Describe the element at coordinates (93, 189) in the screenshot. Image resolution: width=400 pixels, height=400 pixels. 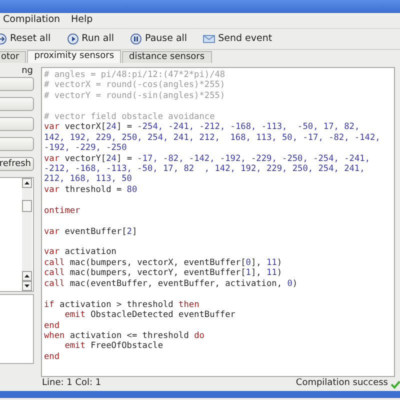
I see `code-text: threshold =` at that location.